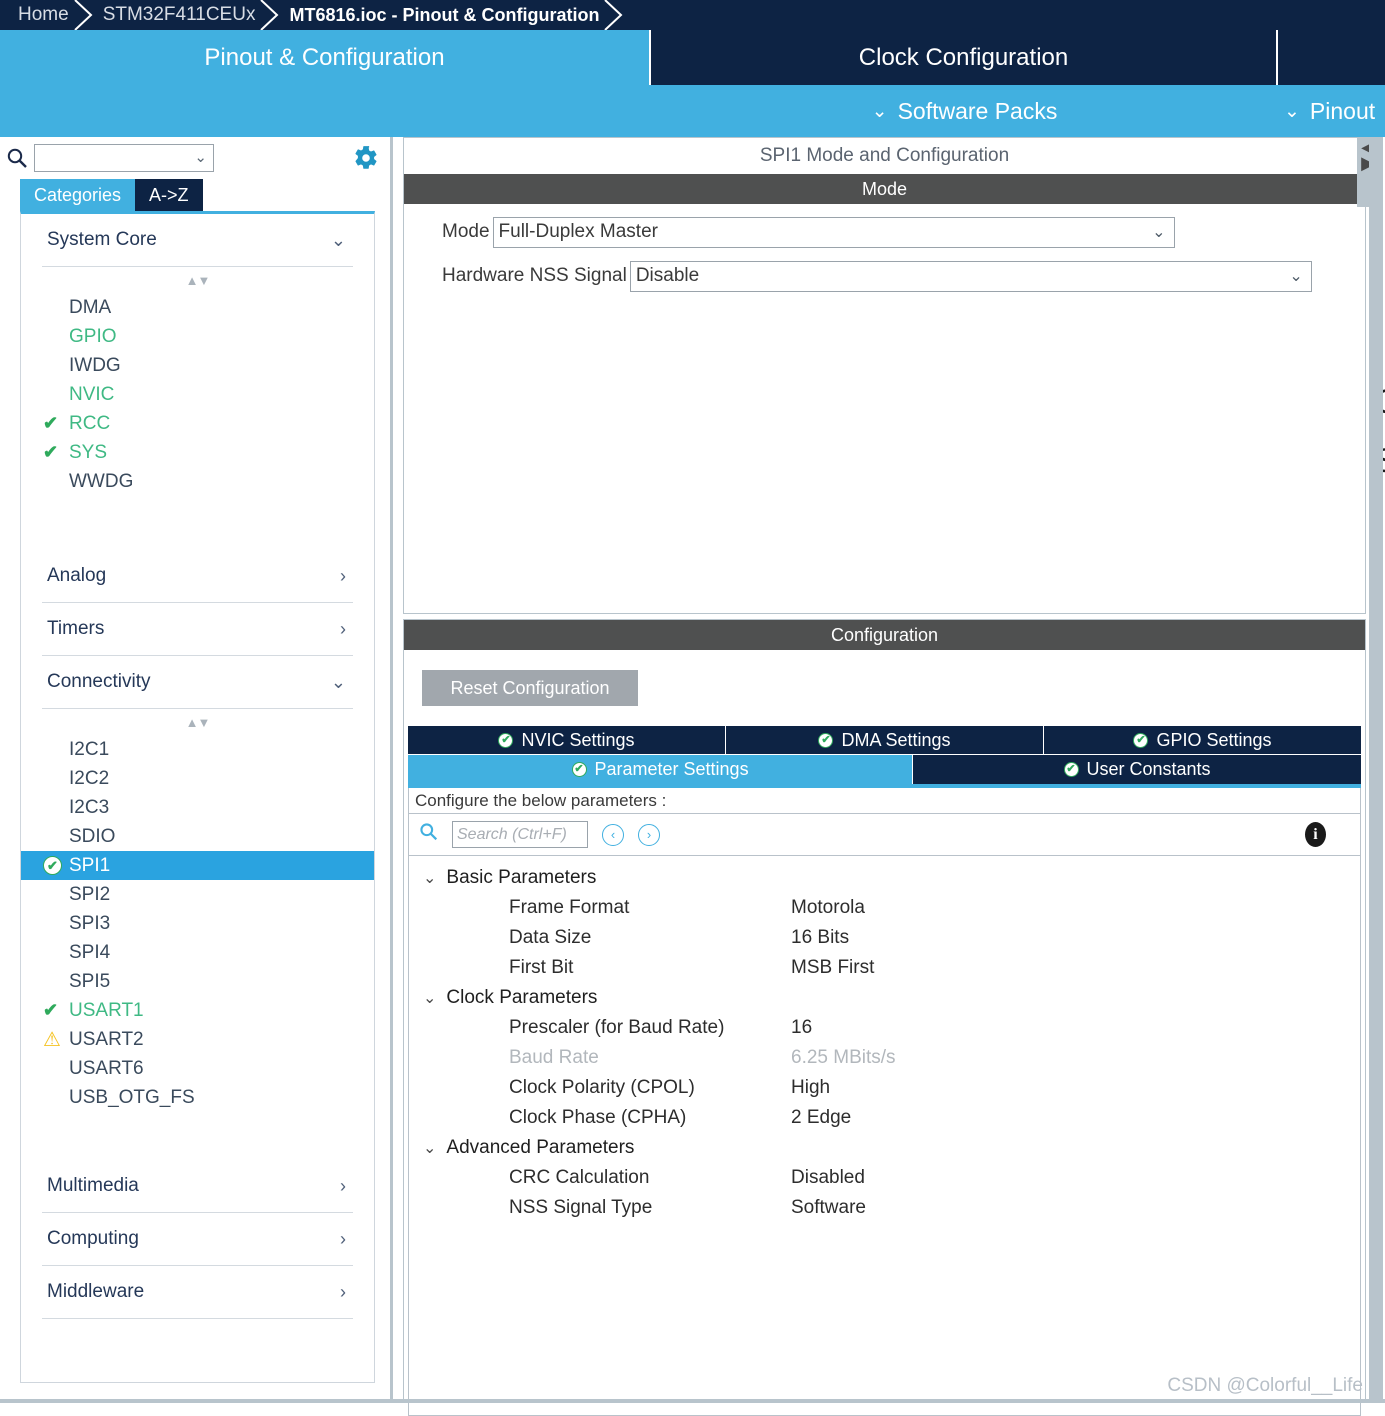 The height and width of the screenshot is (1416, 1385). I want to click on software-packs-menu: ⌄ Software Packs, so click(964, 111).